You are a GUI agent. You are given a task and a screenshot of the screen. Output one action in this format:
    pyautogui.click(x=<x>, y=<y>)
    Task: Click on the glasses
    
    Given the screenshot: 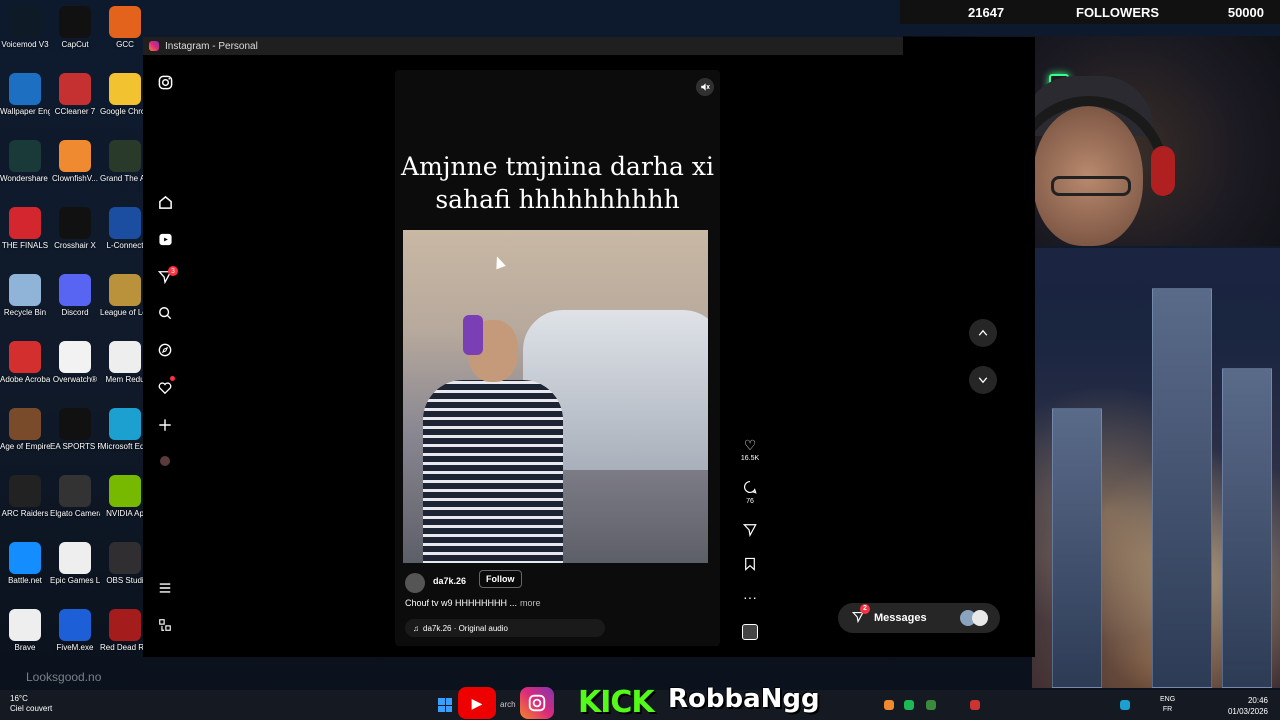 What is the action you would take?
    pyautogui.click(x=1091, y=186)
    